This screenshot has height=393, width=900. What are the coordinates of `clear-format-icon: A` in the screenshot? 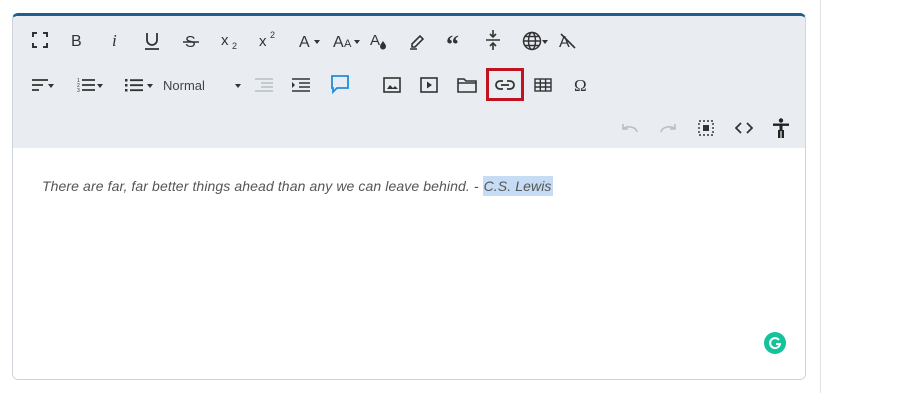 It's located at (567, 41).